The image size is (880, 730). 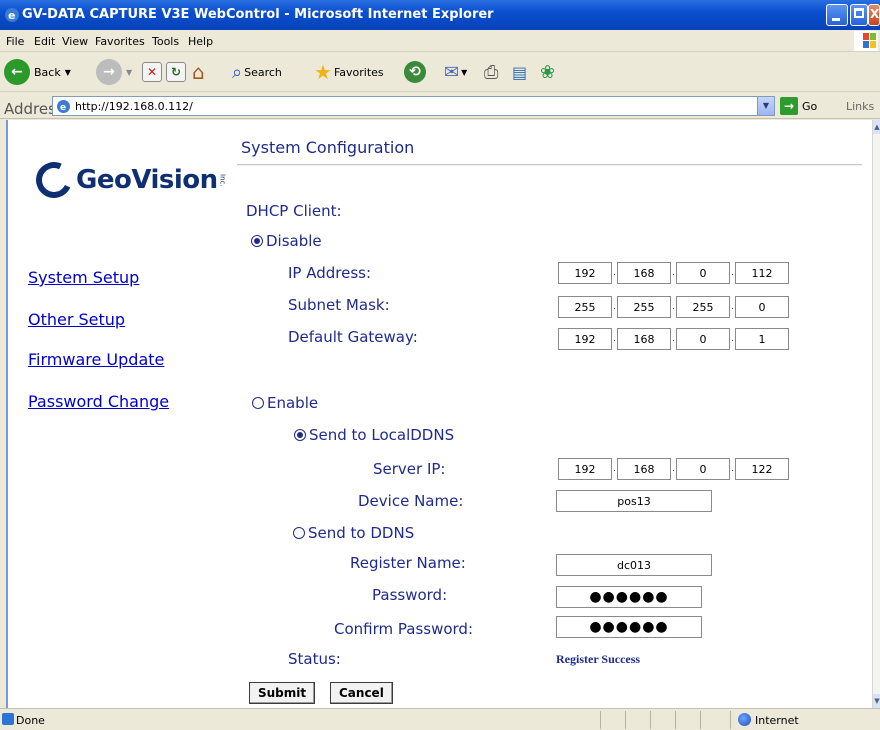 What do you see at coordinates (765, 106) in the screenshot?
I see `address-dropdown-icon: ▼` at bounding box center [765, 106].